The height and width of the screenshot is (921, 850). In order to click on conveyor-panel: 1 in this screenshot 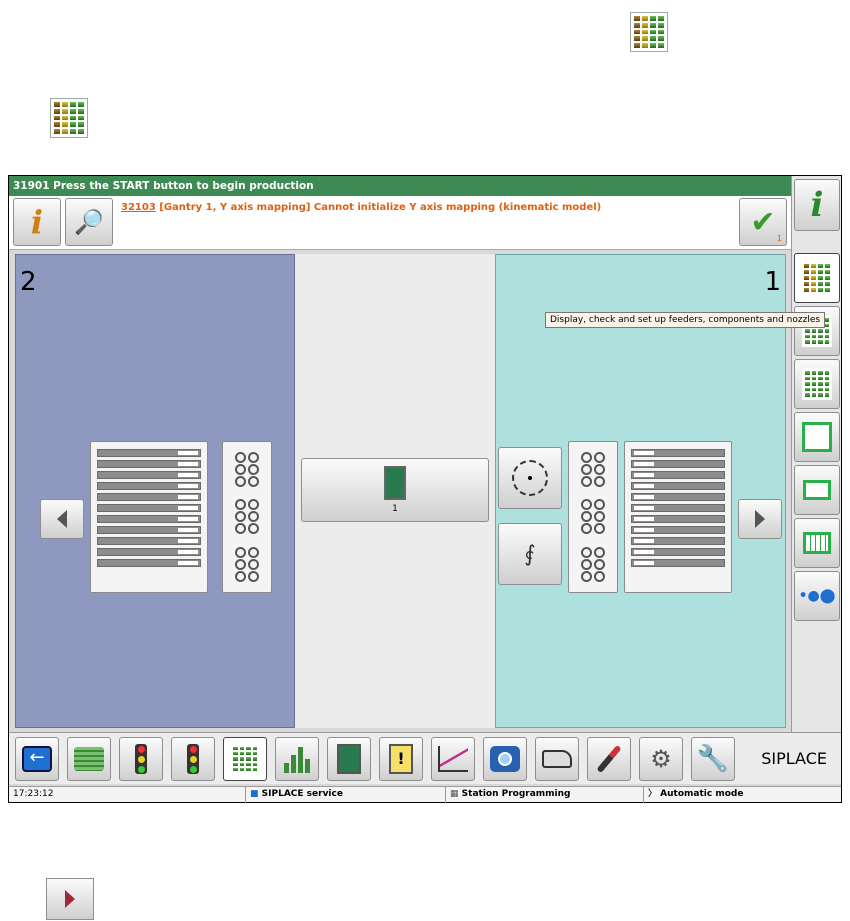, I will do `click(395, 491)`.